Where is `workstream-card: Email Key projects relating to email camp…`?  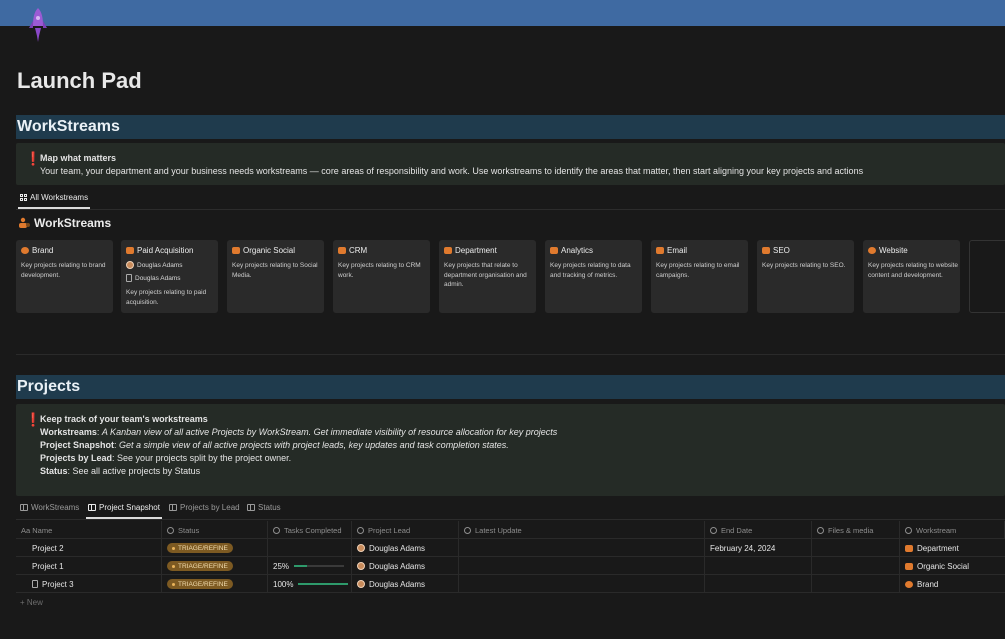
workstream-card: Email Key projects relating to email camp… is located at coordinates (699, 276).